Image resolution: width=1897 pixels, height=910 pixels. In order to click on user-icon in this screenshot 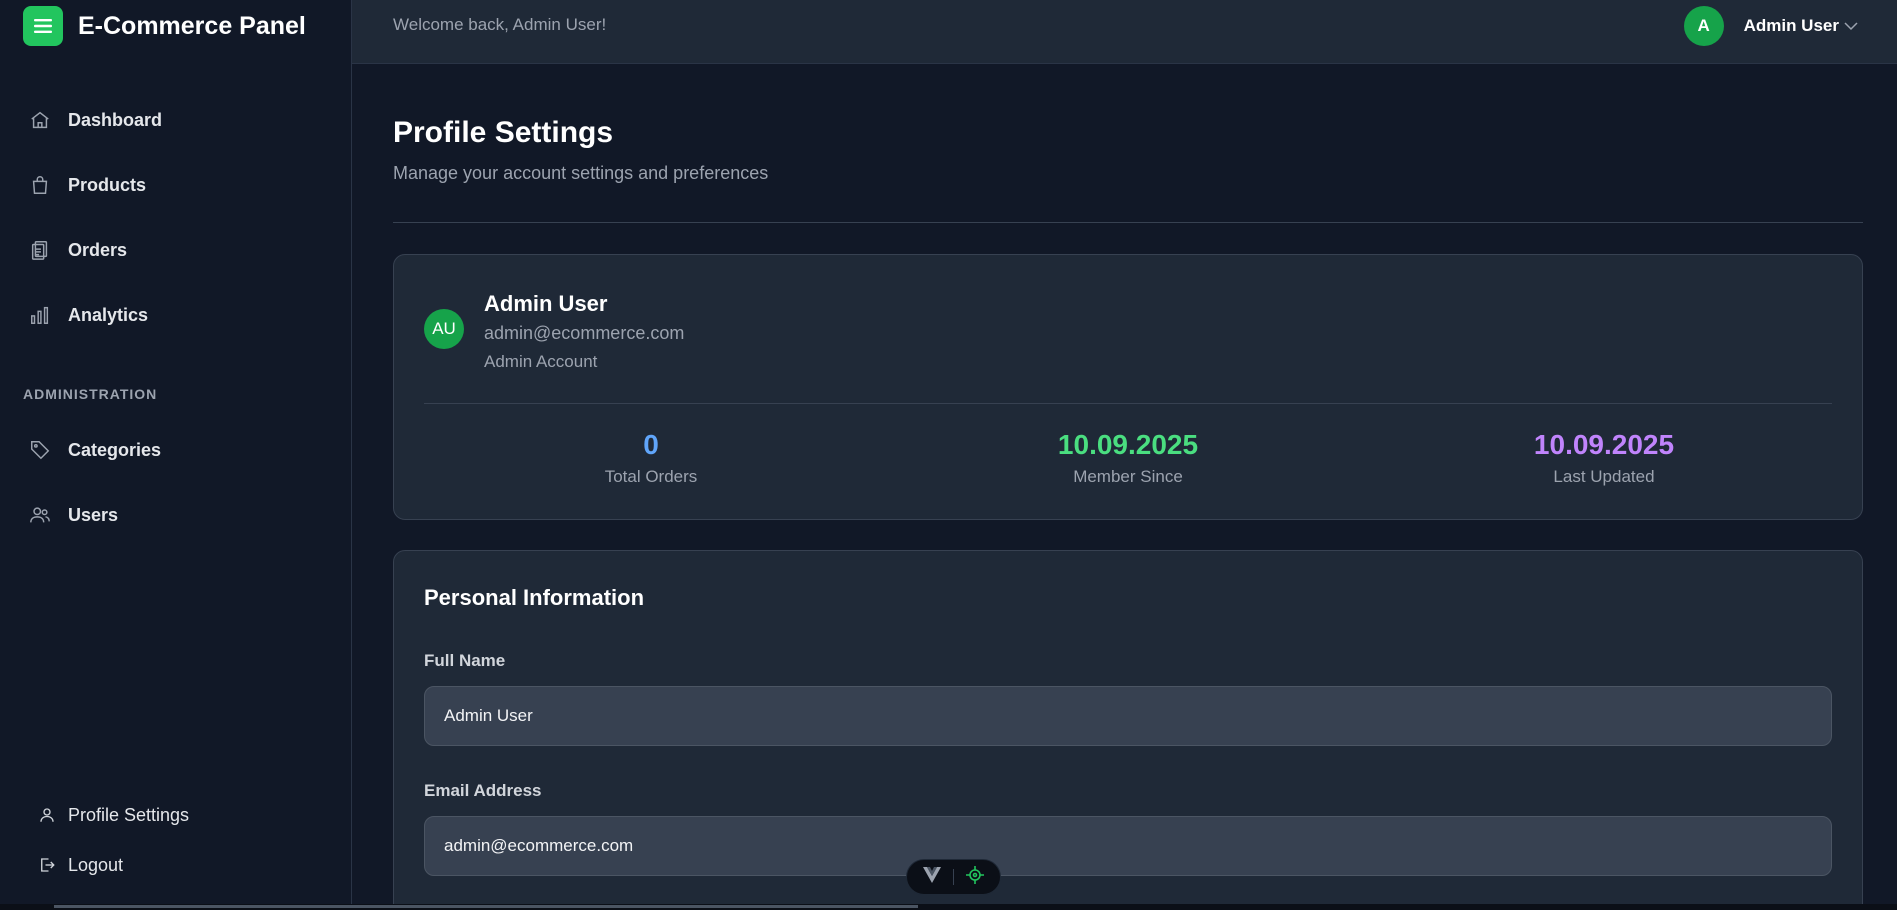, I will do `click(47, 815)`.